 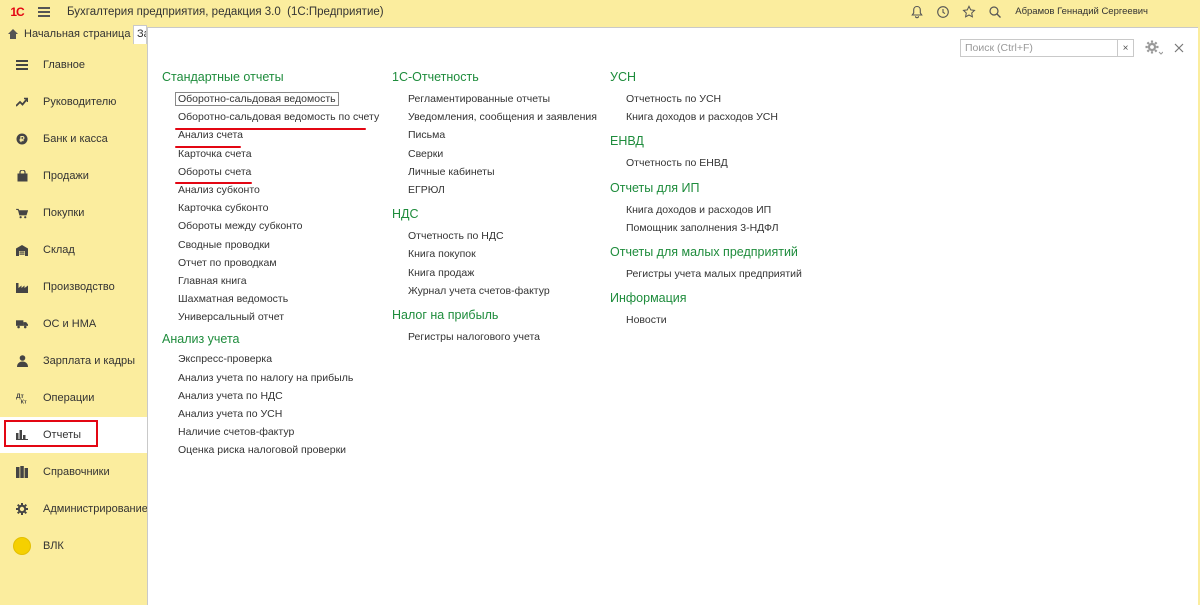 I want to click on report-link-general-ledger: Главная книга, so click(x=278, y=281).